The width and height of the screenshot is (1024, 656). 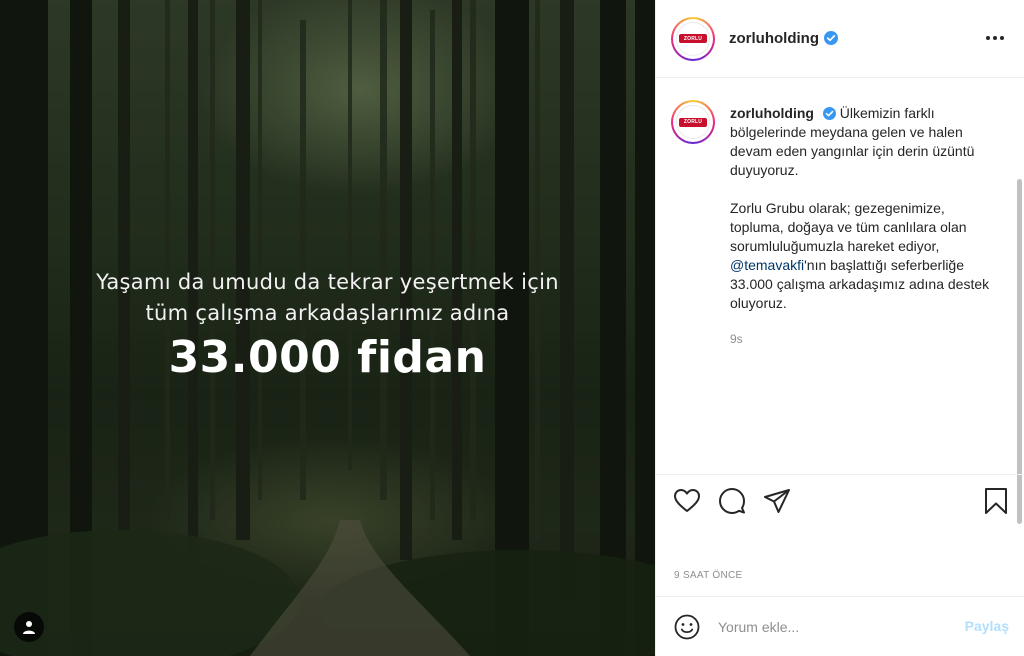 I want to click on comment-button, so click(x=732, y=501).